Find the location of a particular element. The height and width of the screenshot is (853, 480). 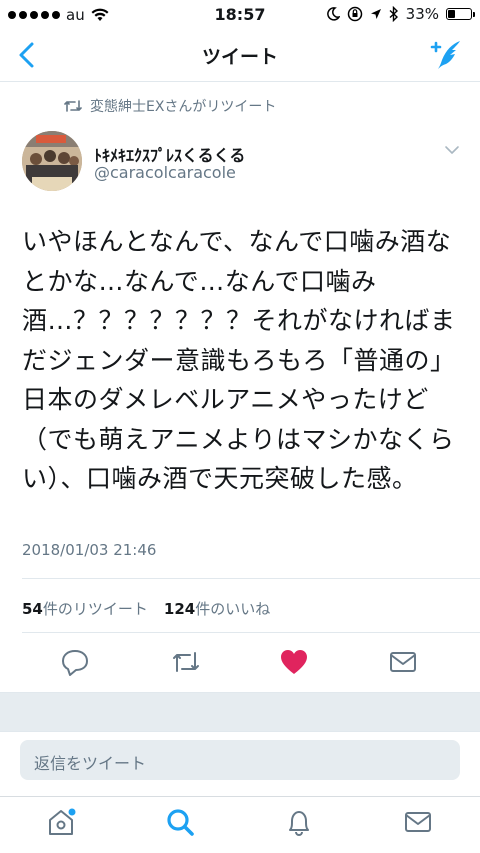

retweeted-by-label: 変態紳士EXさんがリツイート is located at coordinates (183, 107).